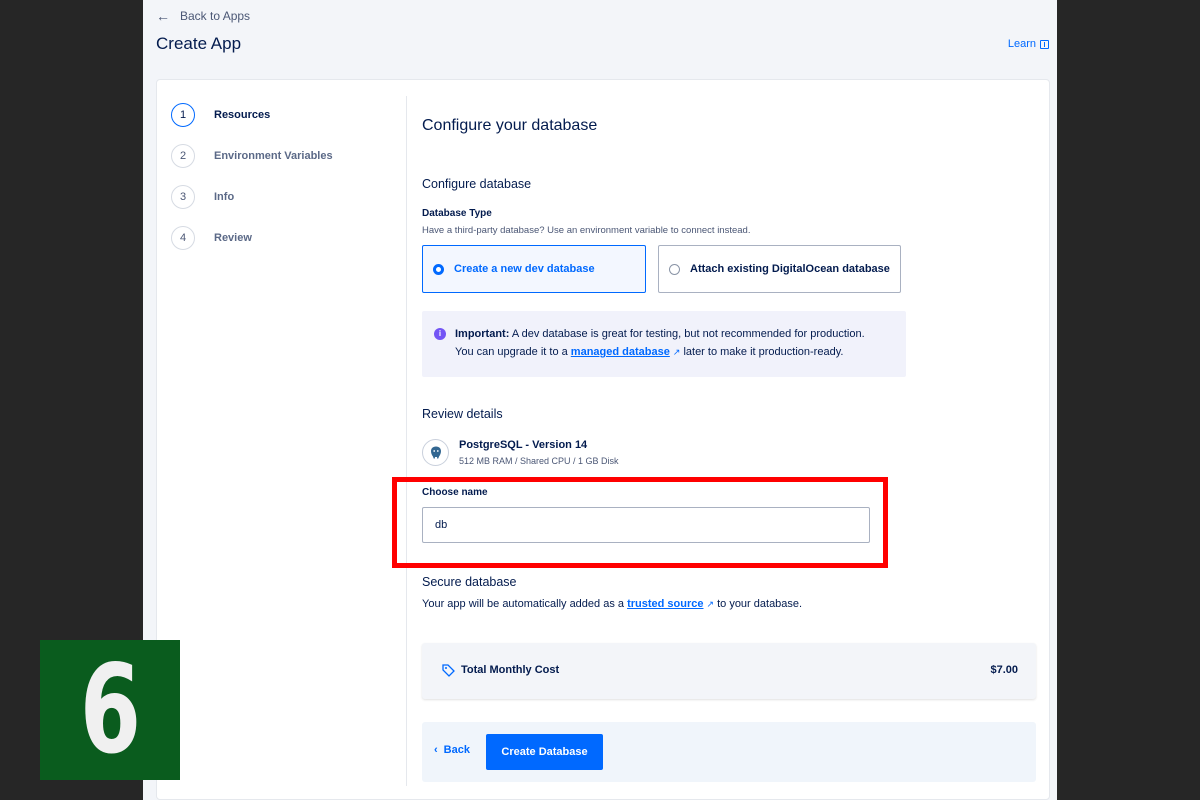 The height and width of the screenshot is (800, 1200). Describe the element at coordinates (199, 43) in the screenshot. I see `page-title: Create App` at that location.